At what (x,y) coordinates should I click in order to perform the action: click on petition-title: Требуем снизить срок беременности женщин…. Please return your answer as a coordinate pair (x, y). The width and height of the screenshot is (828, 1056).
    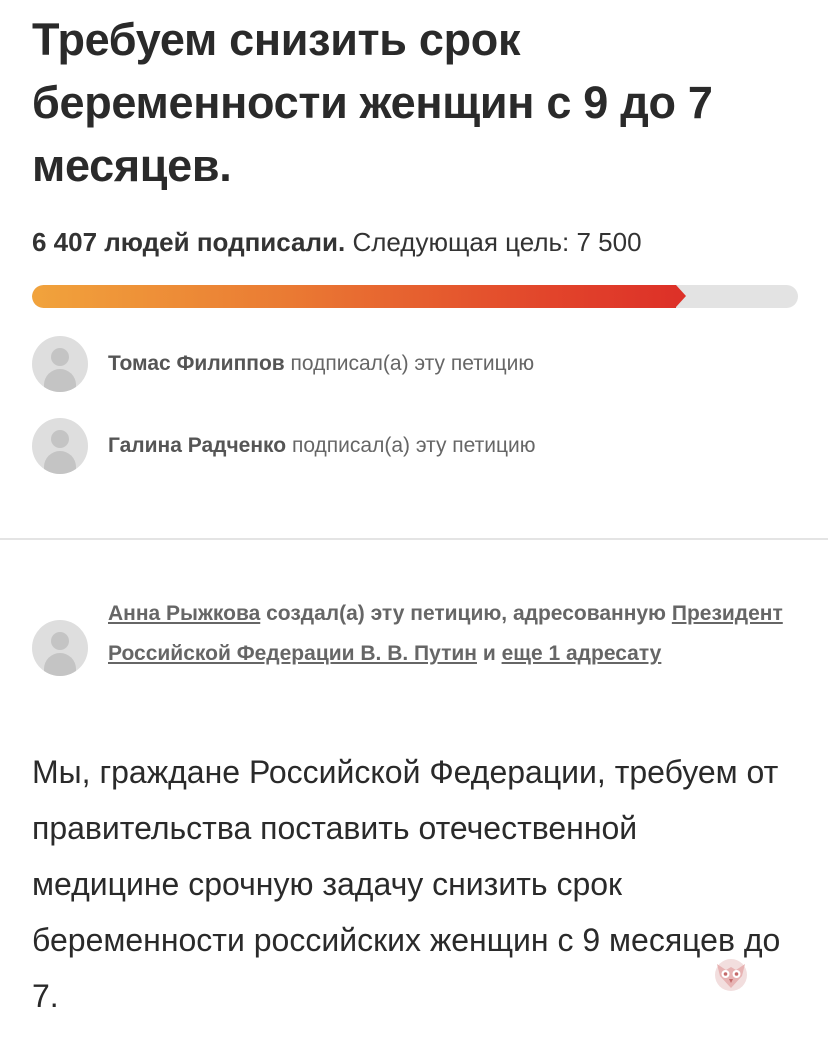
    Looking at the image, I should click on (372, 102).